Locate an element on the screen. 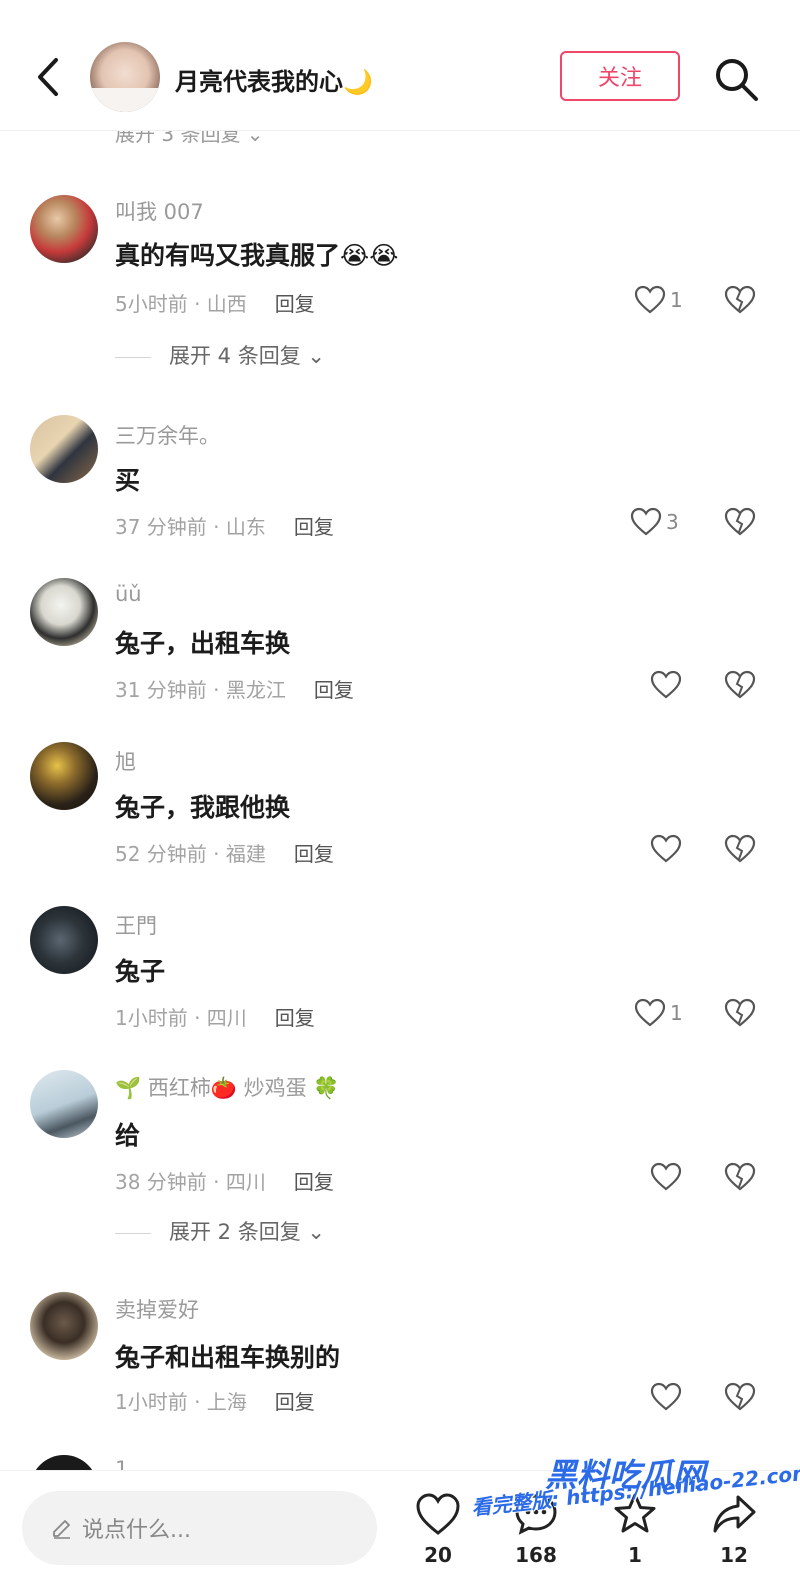 This screenshot has width=800, height=1591. comment-meta: 37 分钟前 · 山东 回复 is located at coordinates (224, 525).